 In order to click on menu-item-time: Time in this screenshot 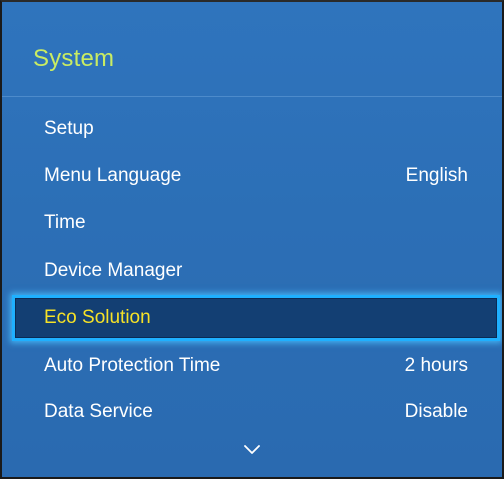, I will do `click(252, 223)`.